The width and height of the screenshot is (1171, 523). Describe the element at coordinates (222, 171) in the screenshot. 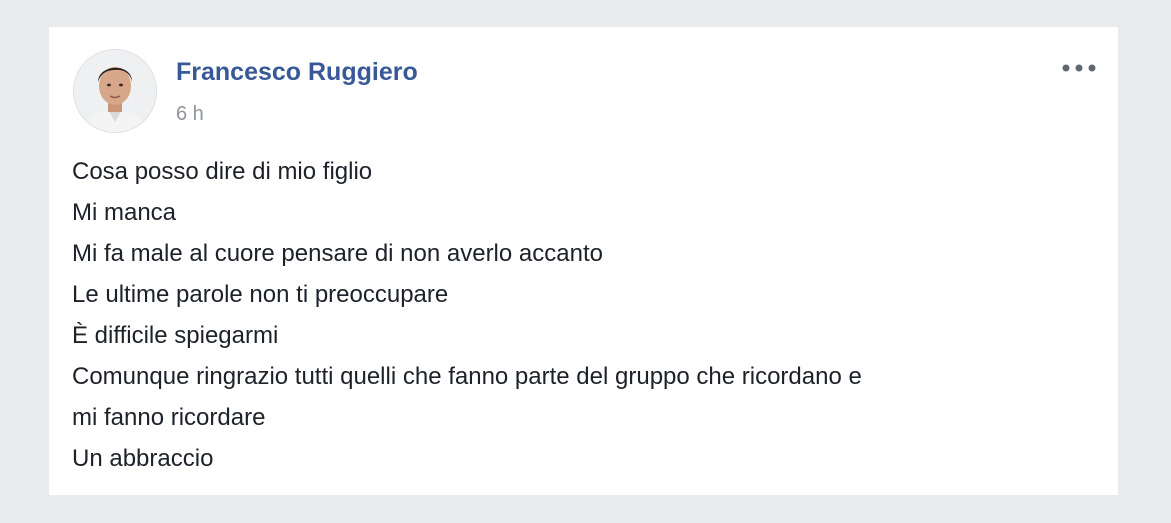

I see `post-text-line: Cosa posso dire di mio figlio` at that location.